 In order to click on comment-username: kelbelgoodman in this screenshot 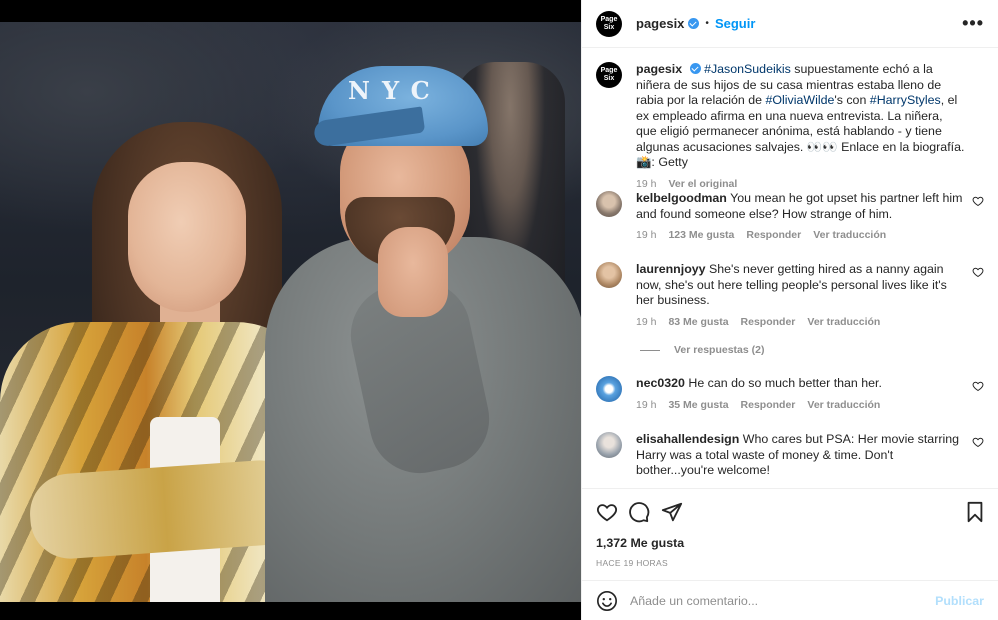, I will do `click(681, 198)`.